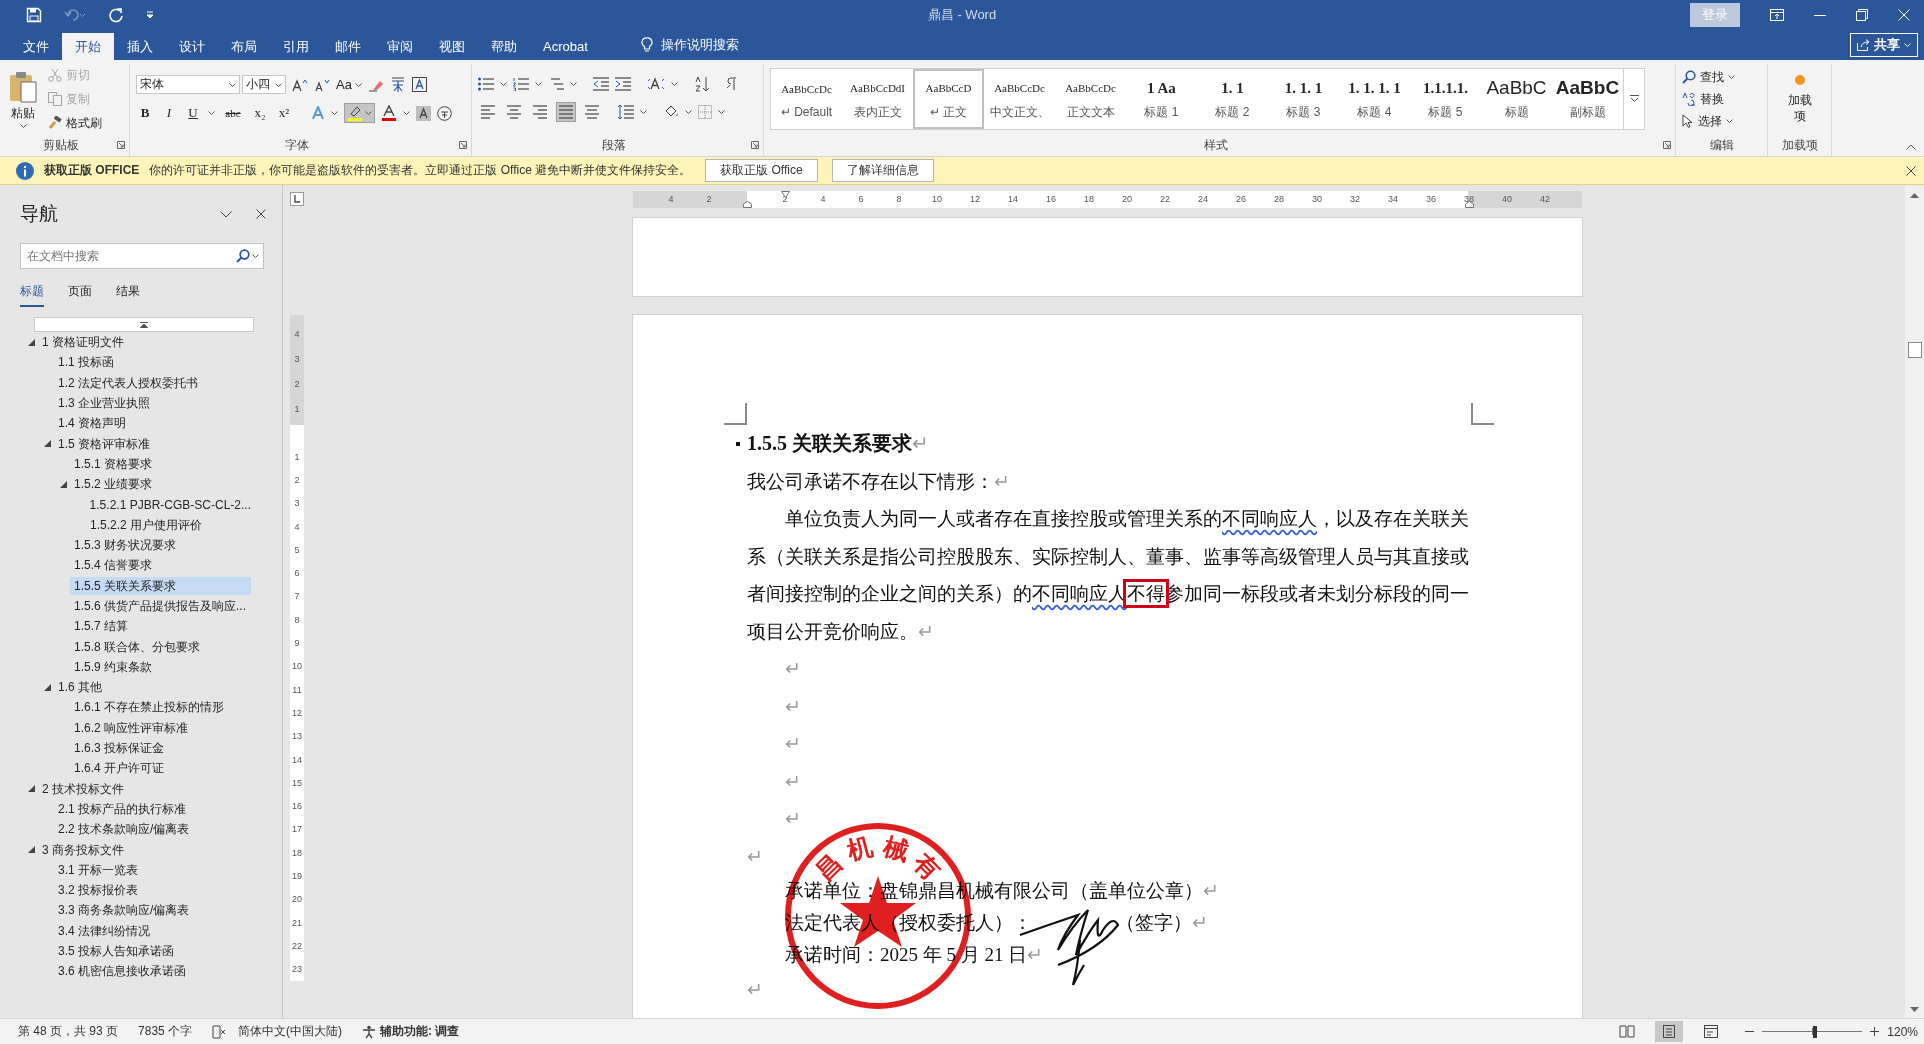 This screenshot has width=1924, height=1044. Describe the element at coordinates (1634, 99) in the screenshot. I see `gallery-more-icon` at that location.